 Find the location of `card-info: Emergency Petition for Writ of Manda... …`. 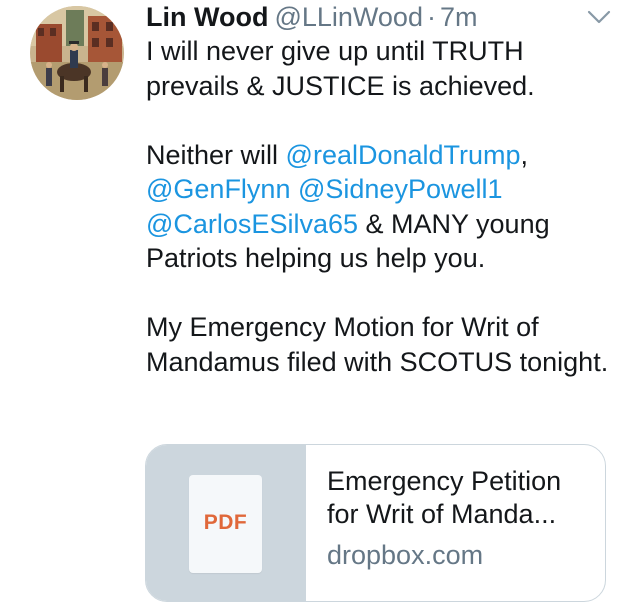

card-info: Emergency Petition for Writ of Manda... … is located at coordinates (459, 518).